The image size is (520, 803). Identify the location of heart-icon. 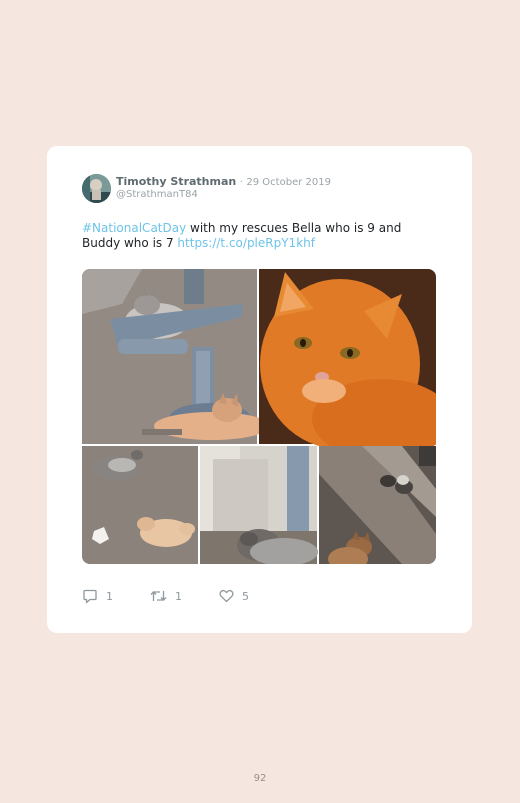
(226, 596).